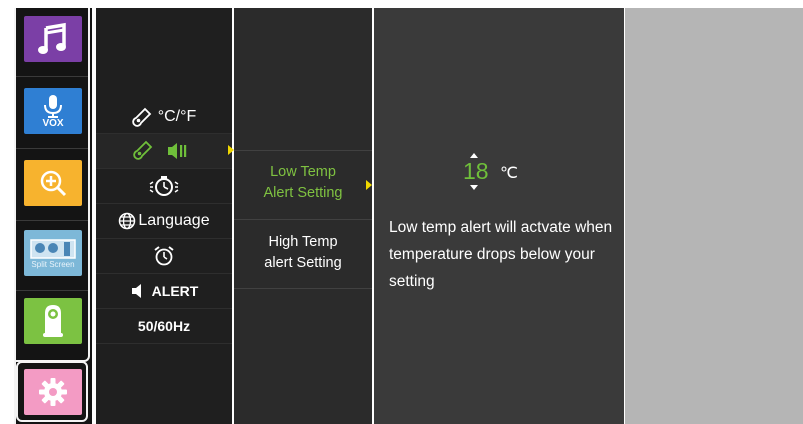 Image resolution: width=803 pixels, height=424 pixels. What do you see at coordinates (474, 187) in the screenshot?
I see `decrease-temp-button` at bounding box center [474, 187].